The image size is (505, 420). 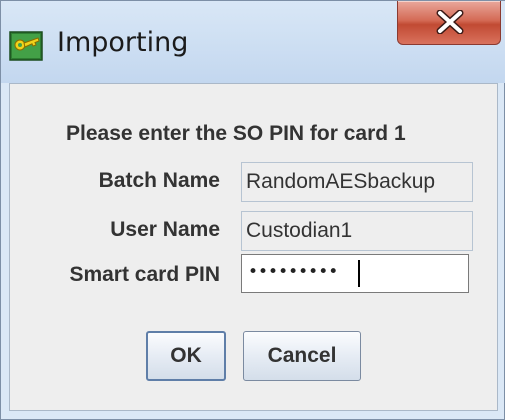 I want to click on pin-prompt-text: Please enter the SO PIN for card, so click(x=230, y=133).